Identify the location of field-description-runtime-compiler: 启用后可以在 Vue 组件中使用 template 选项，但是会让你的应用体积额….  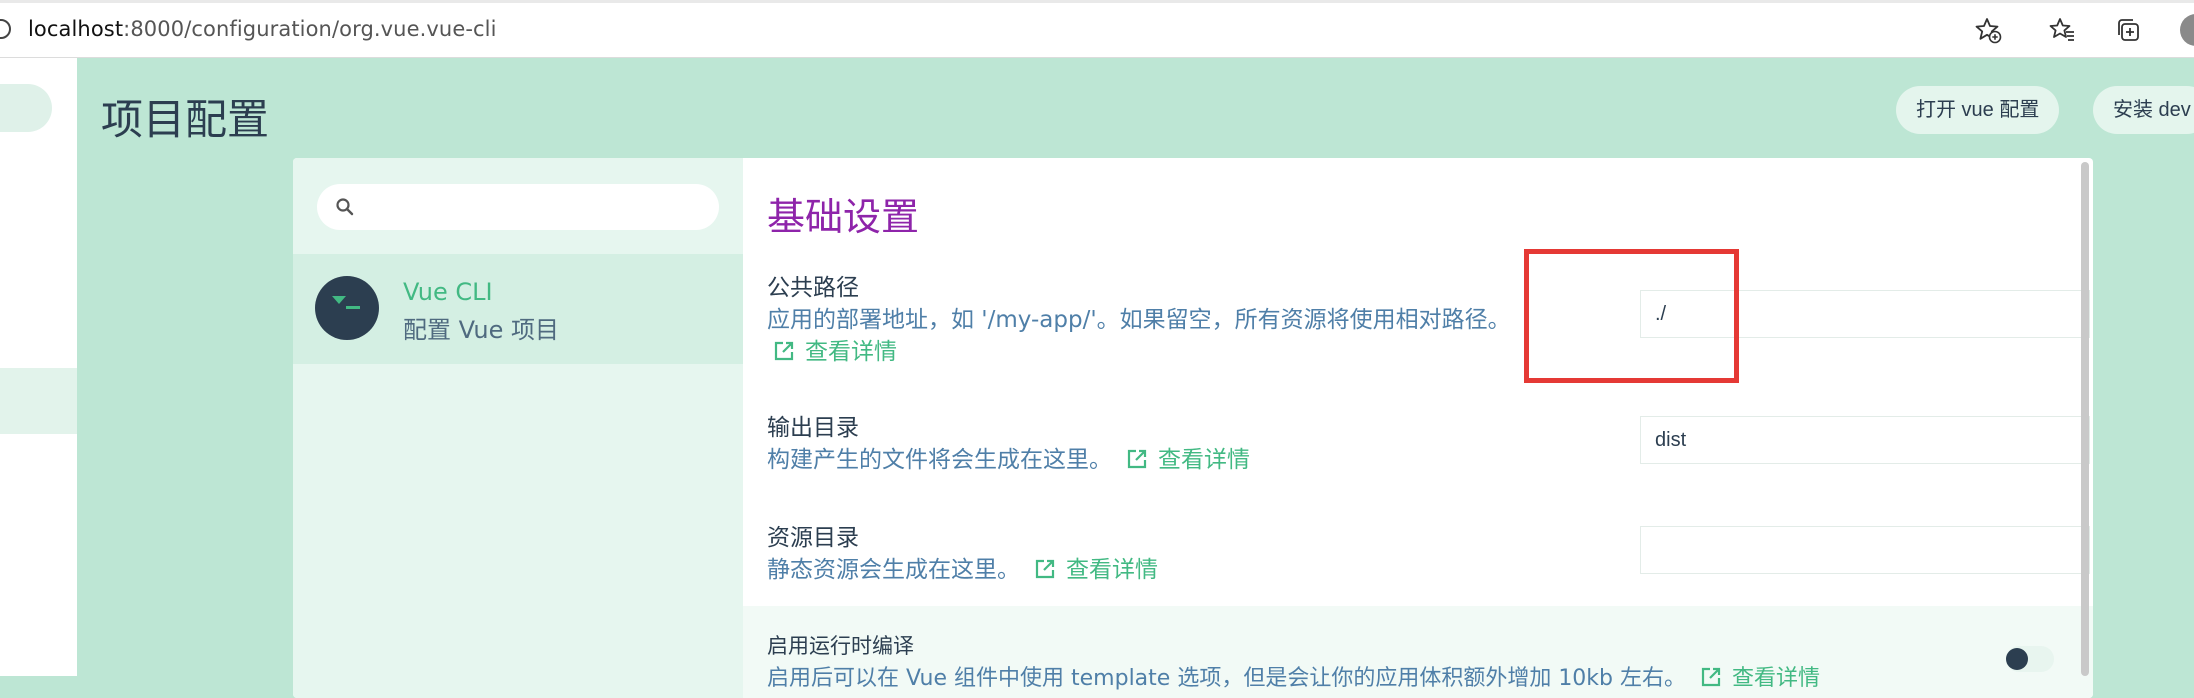
(1227, 678).